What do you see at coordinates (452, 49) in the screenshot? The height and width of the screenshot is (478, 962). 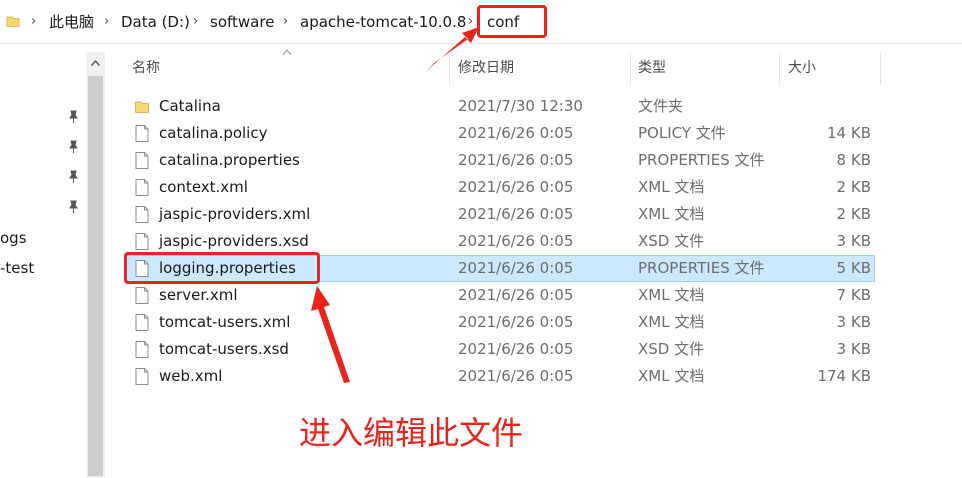 I see `arrow-to-conf-icon` at bounding box center [452, 49].